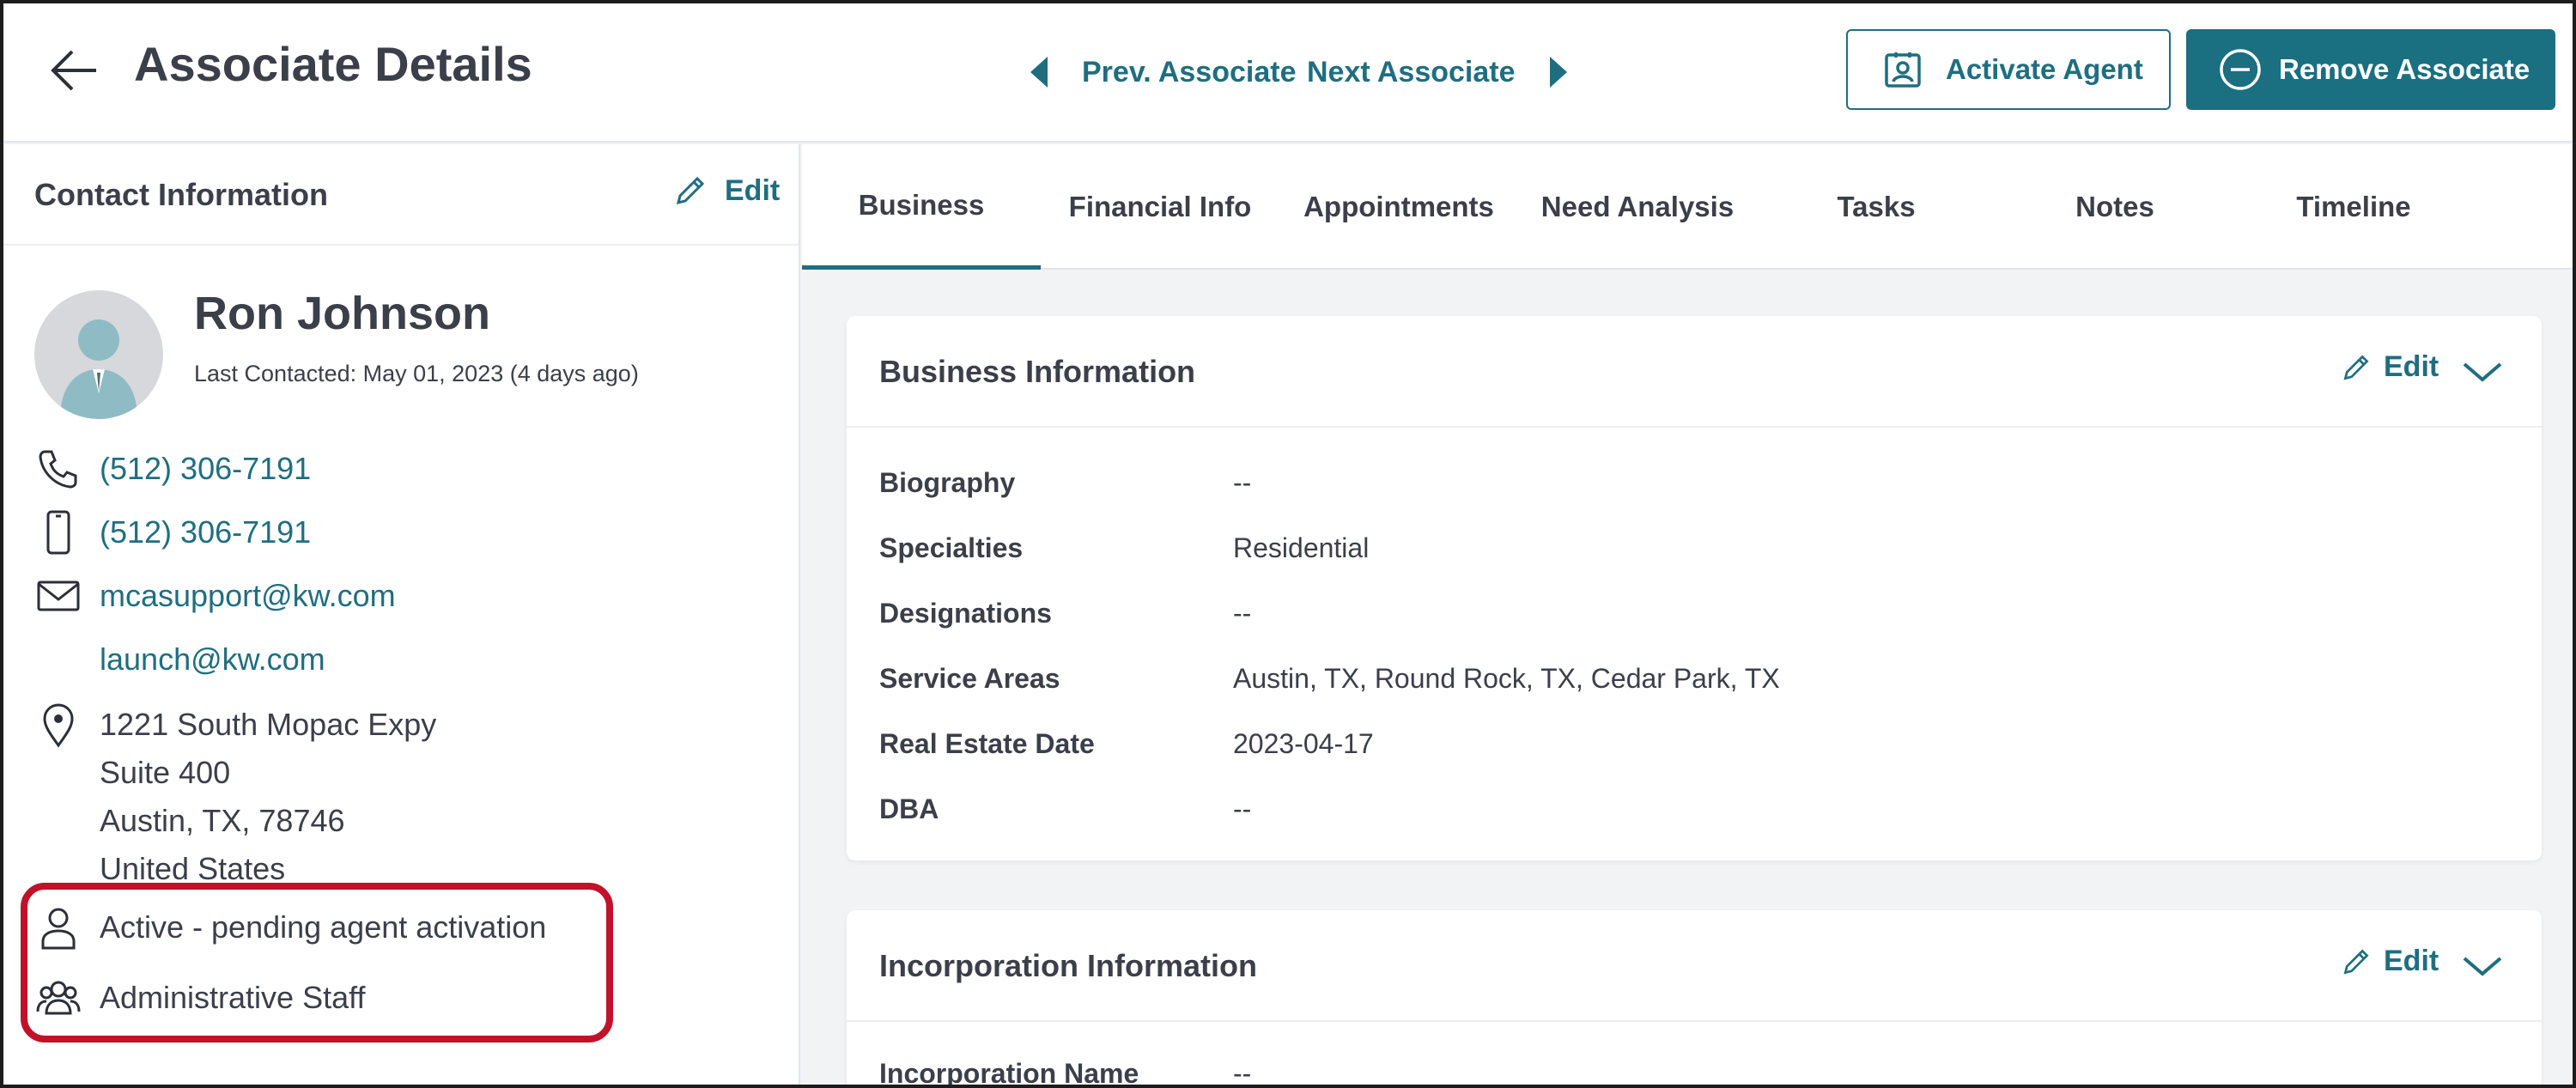 The height and width of the screenshot is (1088, 2576). What do you see at coordinates (921, 207) in the screenshot?
I see `tab-business: Business` at bounding box center [921, 207].